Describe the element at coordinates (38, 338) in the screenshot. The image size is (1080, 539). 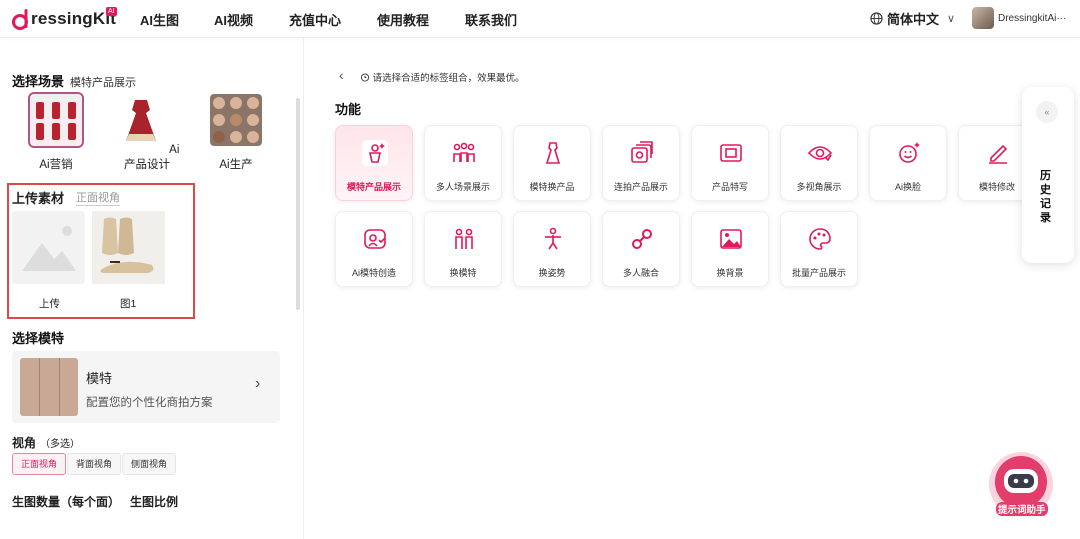
I see `model-section-title: 选择模特` at that location.